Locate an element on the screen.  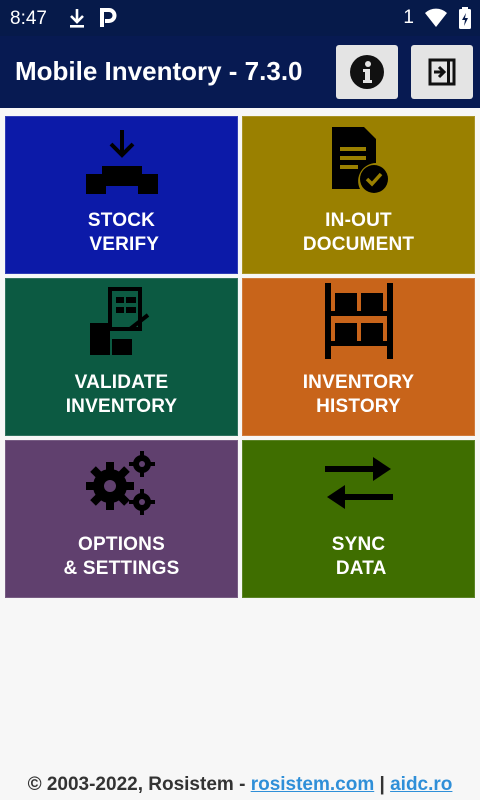
info-button is located at coordinates (367, 72).